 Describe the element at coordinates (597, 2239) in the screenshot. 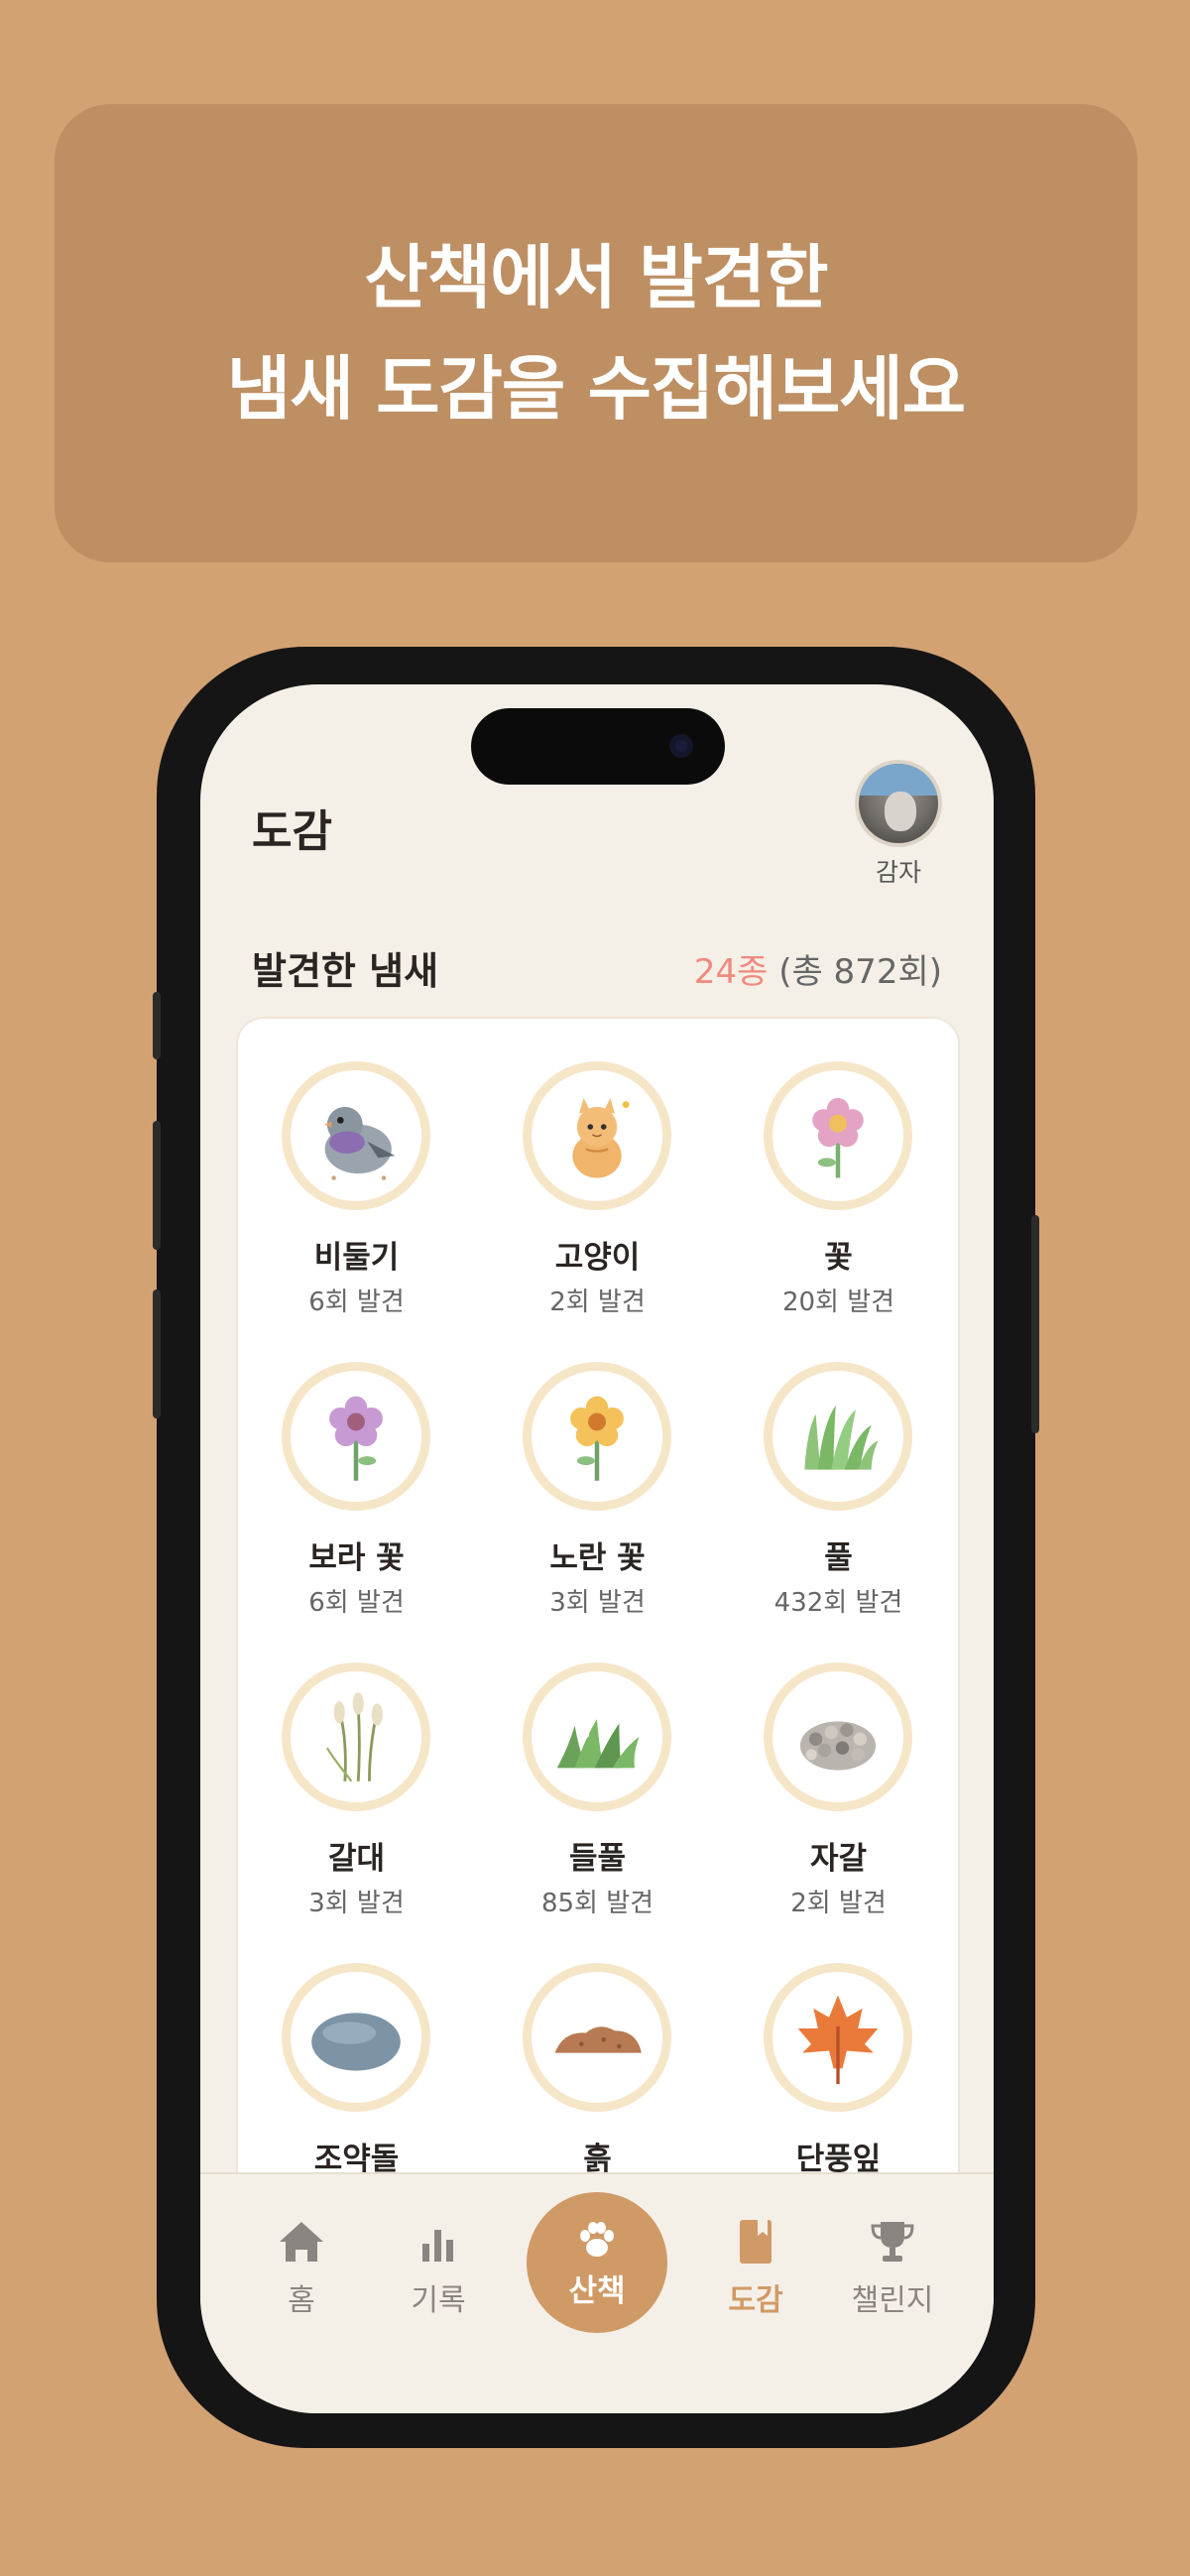

I see `paw-icon` at that location.